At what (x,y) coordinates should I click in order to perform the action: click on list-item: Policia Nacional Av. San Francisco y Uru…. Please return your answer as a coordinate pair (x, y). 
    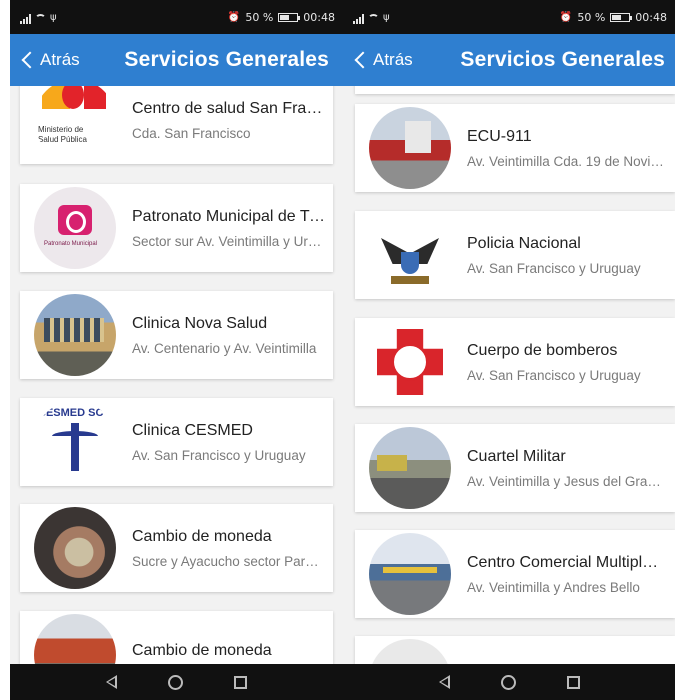
    Looking at the image, I should click on (515, 255).